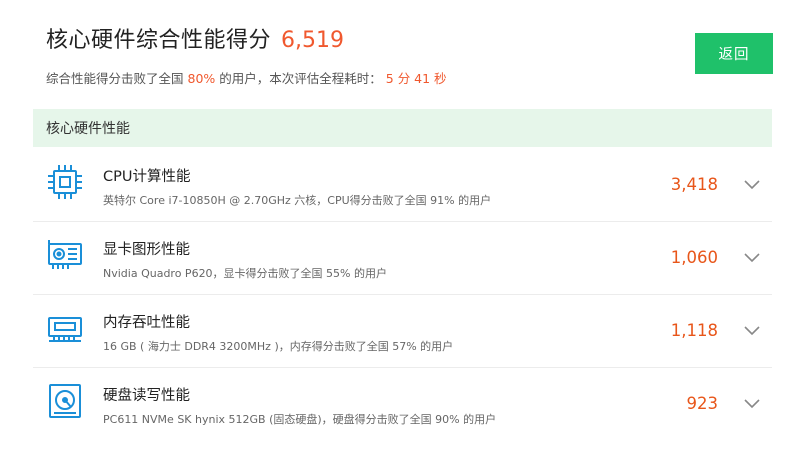 This screenshot has width=808, height=452. I want to click on section-header: 核心硬件性能, so click(402, 128).